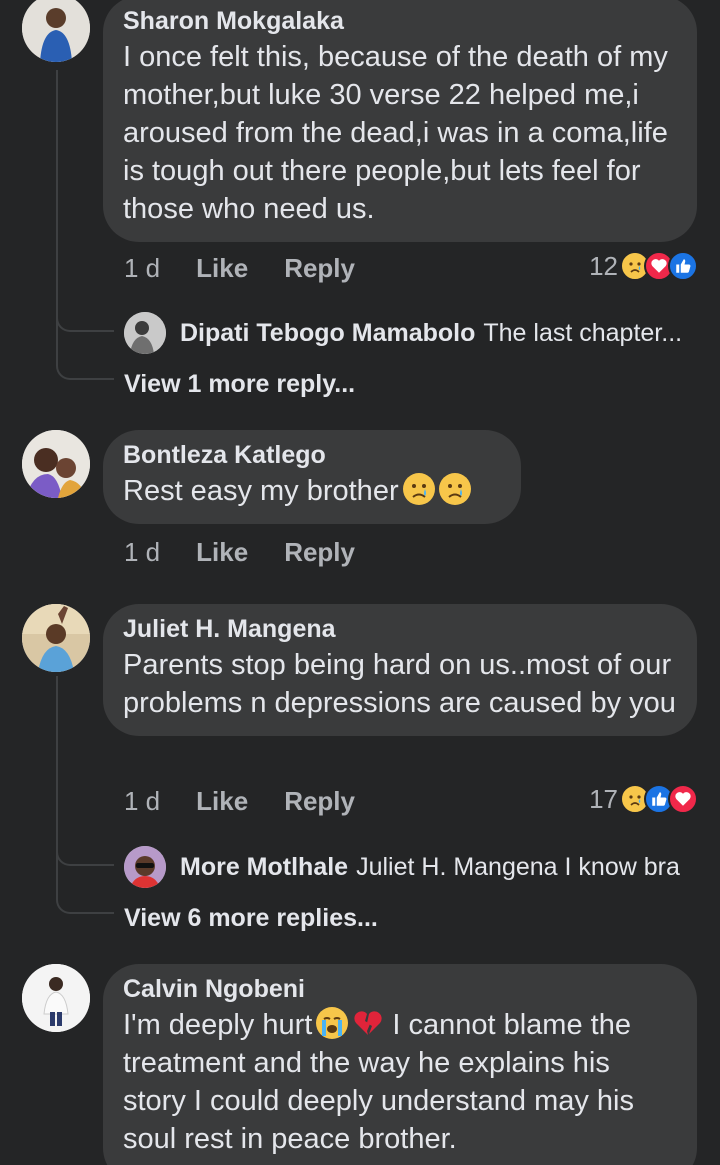 This screenshot has height=1165, width=720. I want to click on comment-author: Calvin Ngobeni, so click(400, 989).